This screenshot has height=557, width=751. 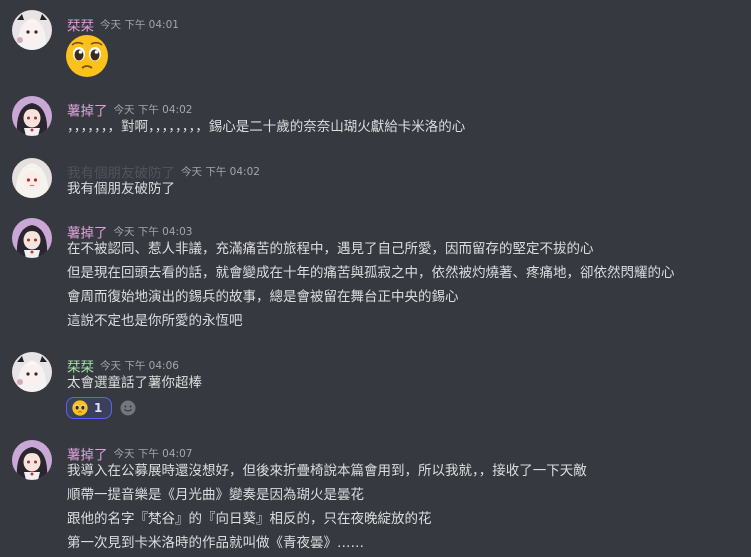 I want to click on message-header: 栞栞 今天 下午 04:01, so click(x=123, y=24).